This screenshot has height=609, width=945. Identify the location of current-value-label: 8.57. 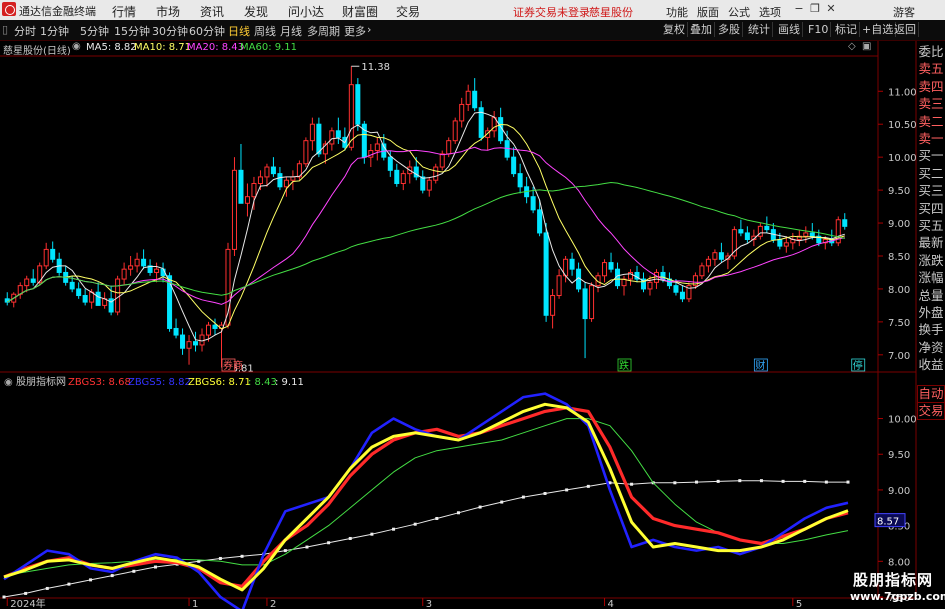
(888, 522).